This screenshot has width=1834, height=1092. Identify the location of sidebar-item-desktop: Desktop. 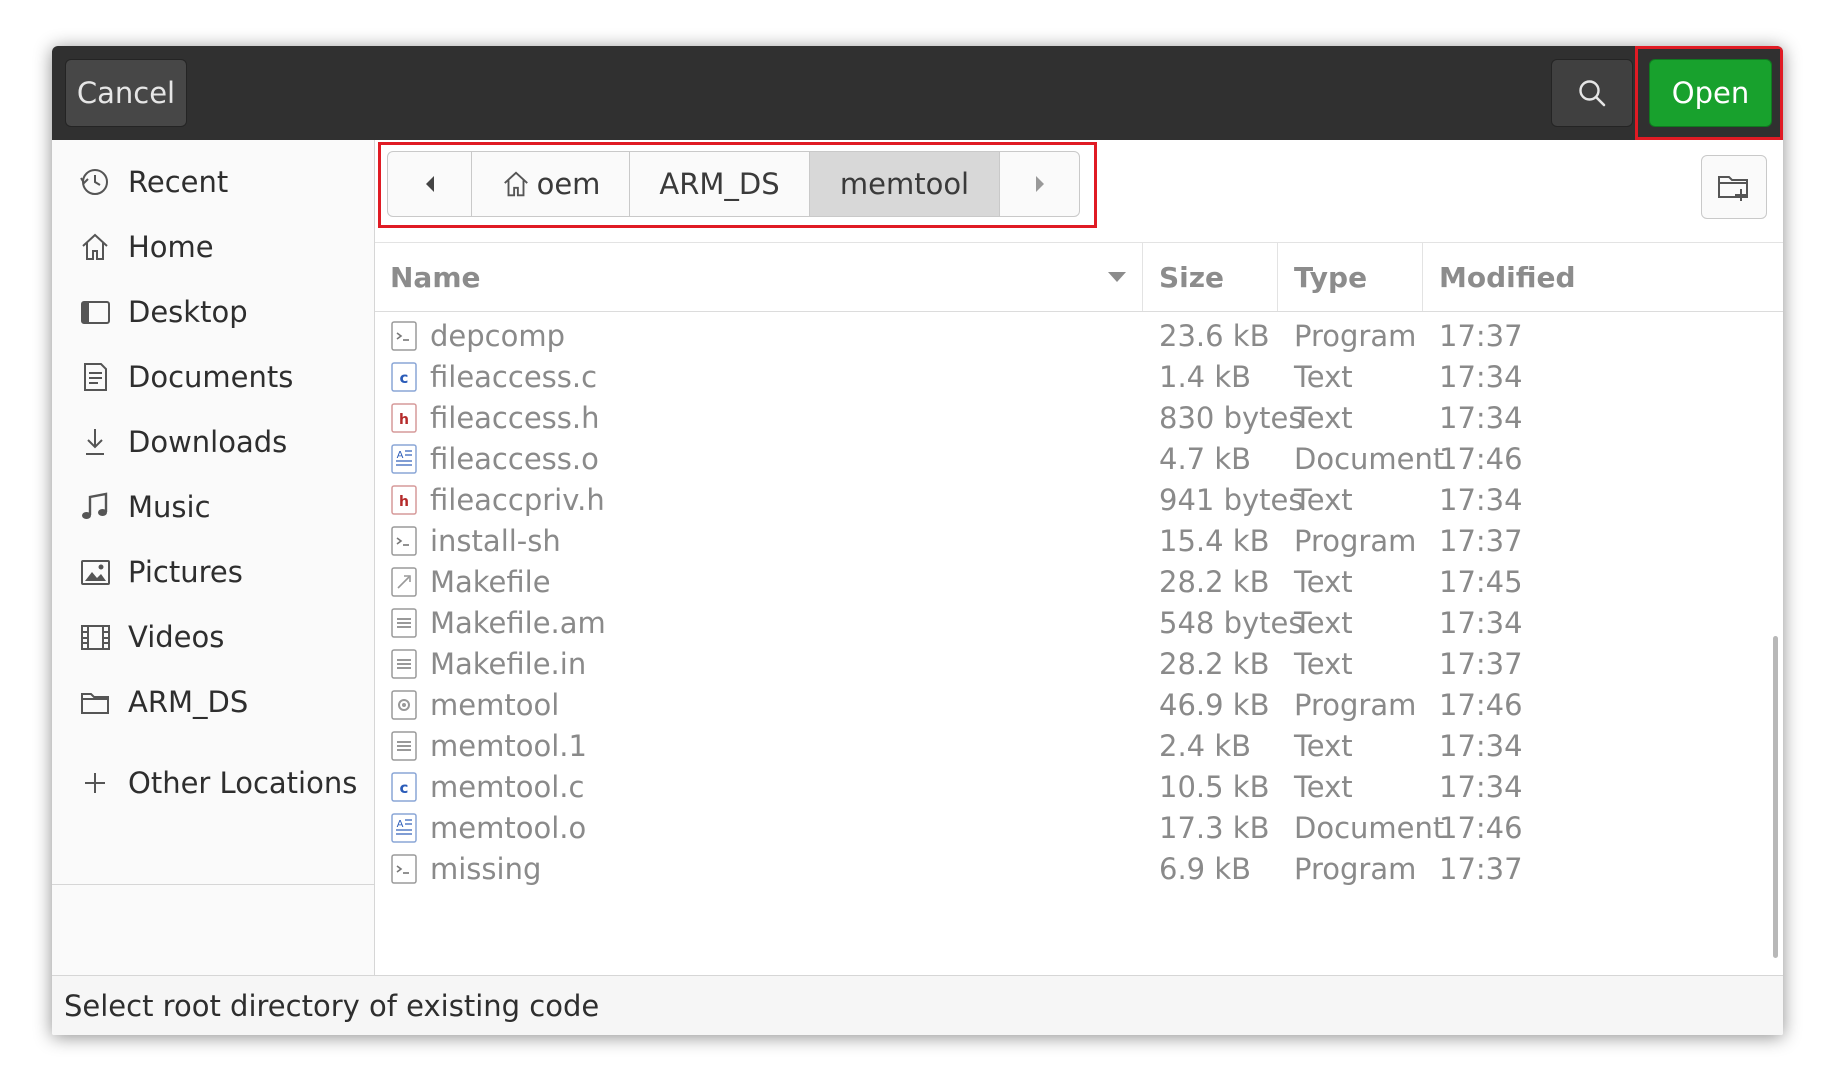
(213, 312).